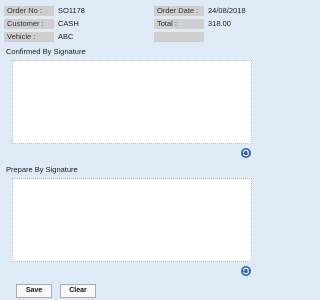  I want to click on vehicle-value: ABC, so click(66, 36).